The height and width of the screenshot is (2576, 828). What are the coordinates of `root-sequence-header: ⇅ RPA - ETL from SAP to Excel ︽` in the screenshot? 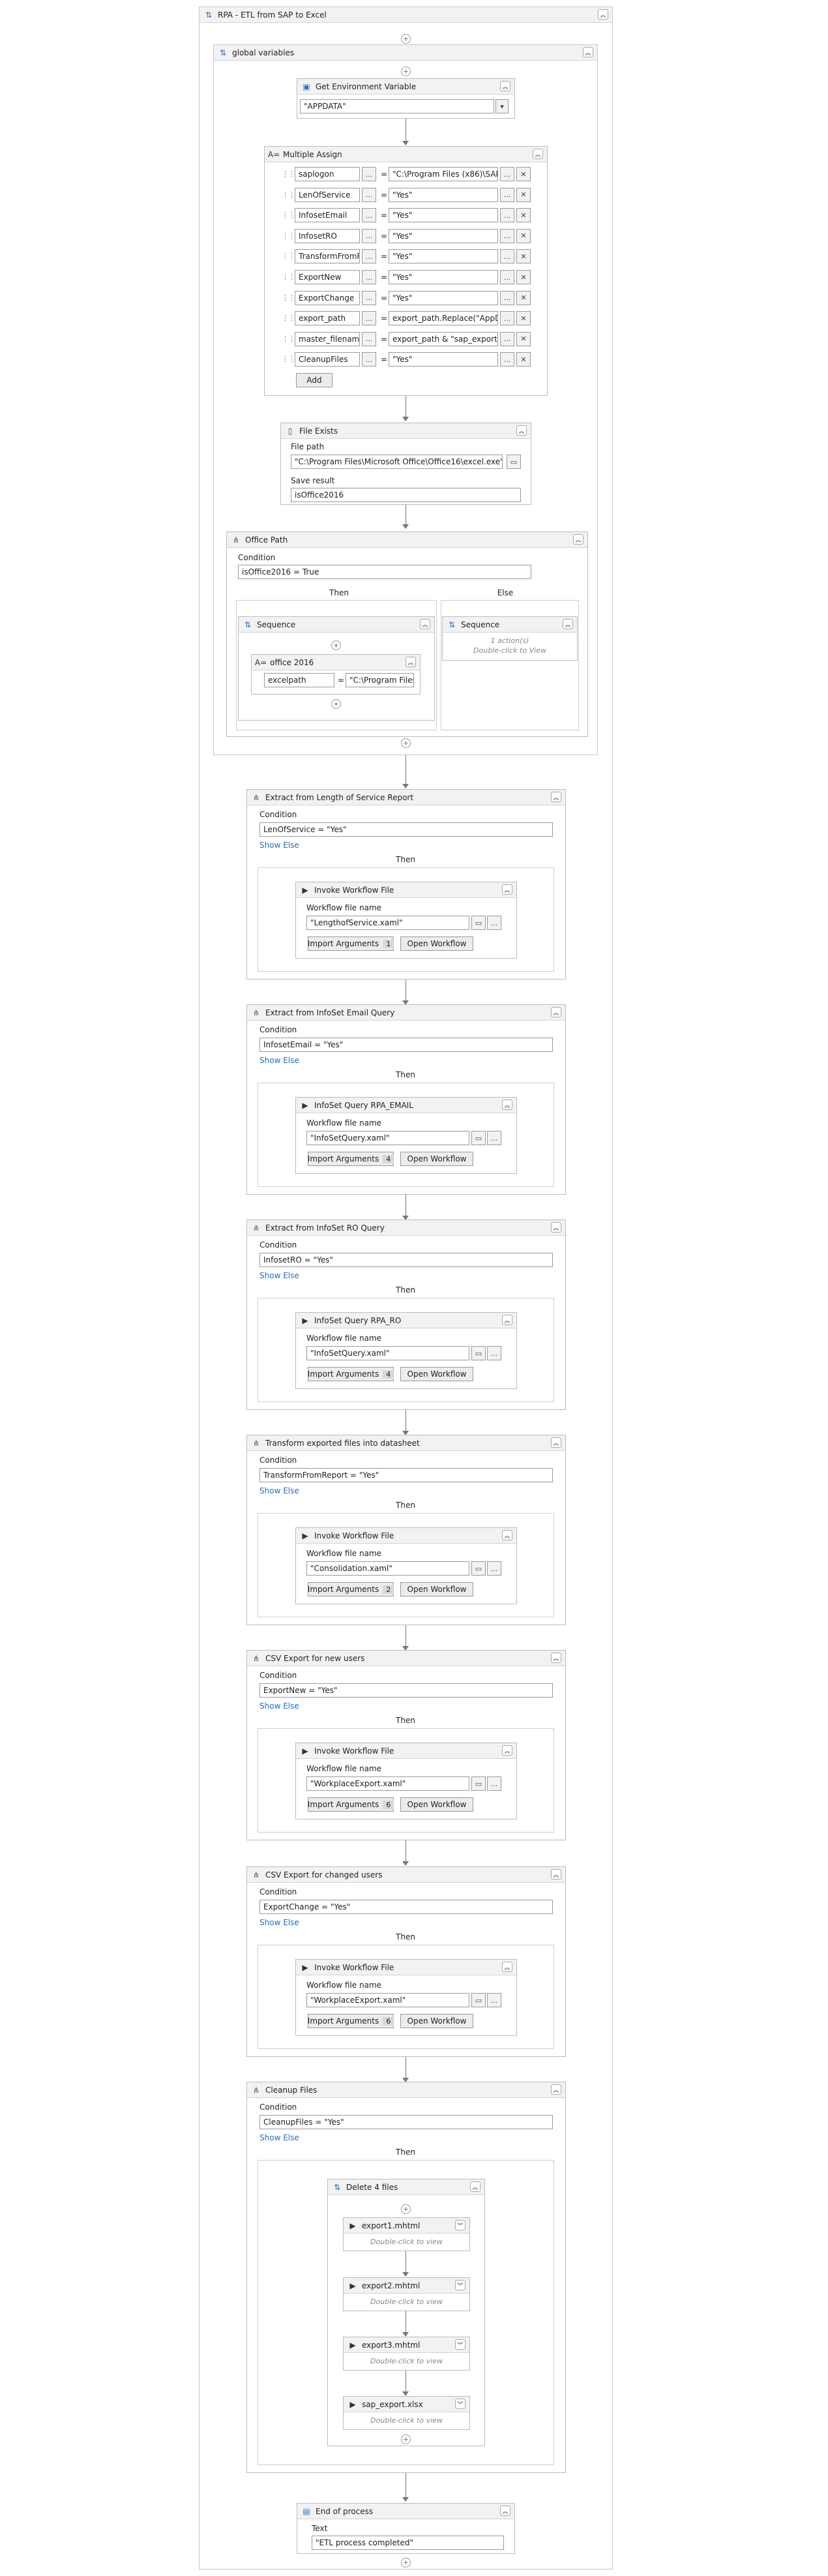 It's located at (406, 15).